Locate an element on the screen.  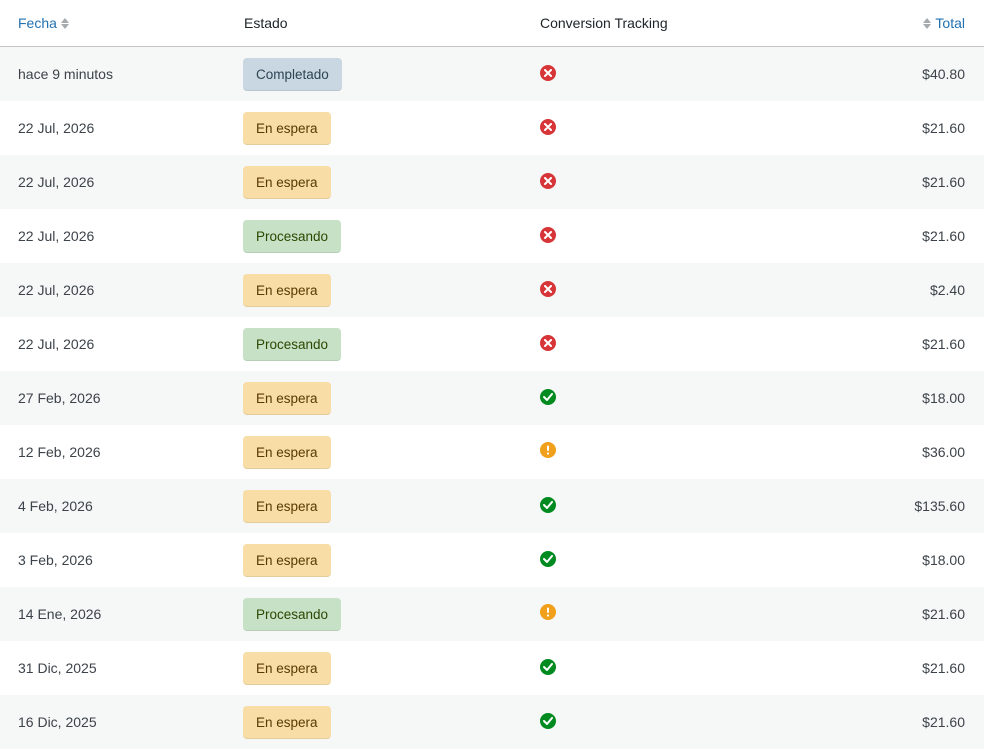
column-header-conversion-tracking: Conversion Tracking is located at coordinates (604, 23).